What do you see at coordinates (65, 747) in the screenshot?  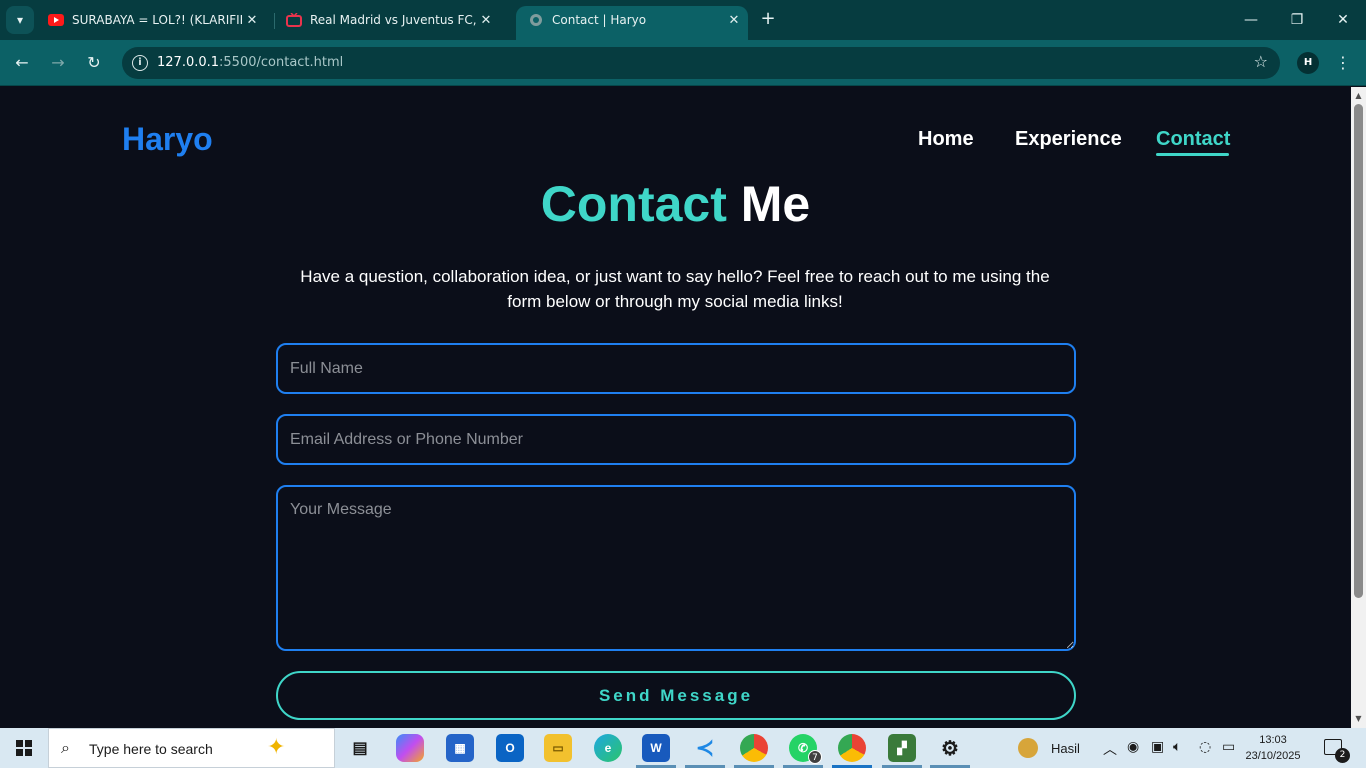 I see `search-icon: ⌕` at bounding box center [65, 747].